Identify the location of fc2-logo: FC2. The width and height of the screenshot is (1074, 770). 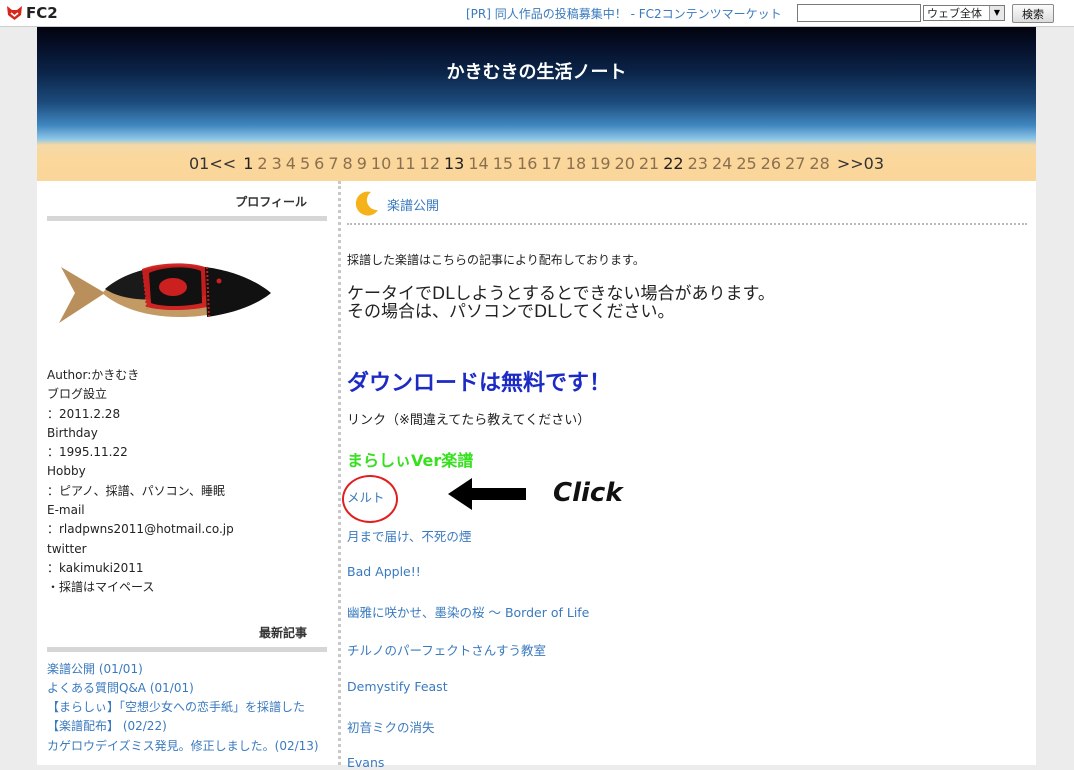
(32, 13).